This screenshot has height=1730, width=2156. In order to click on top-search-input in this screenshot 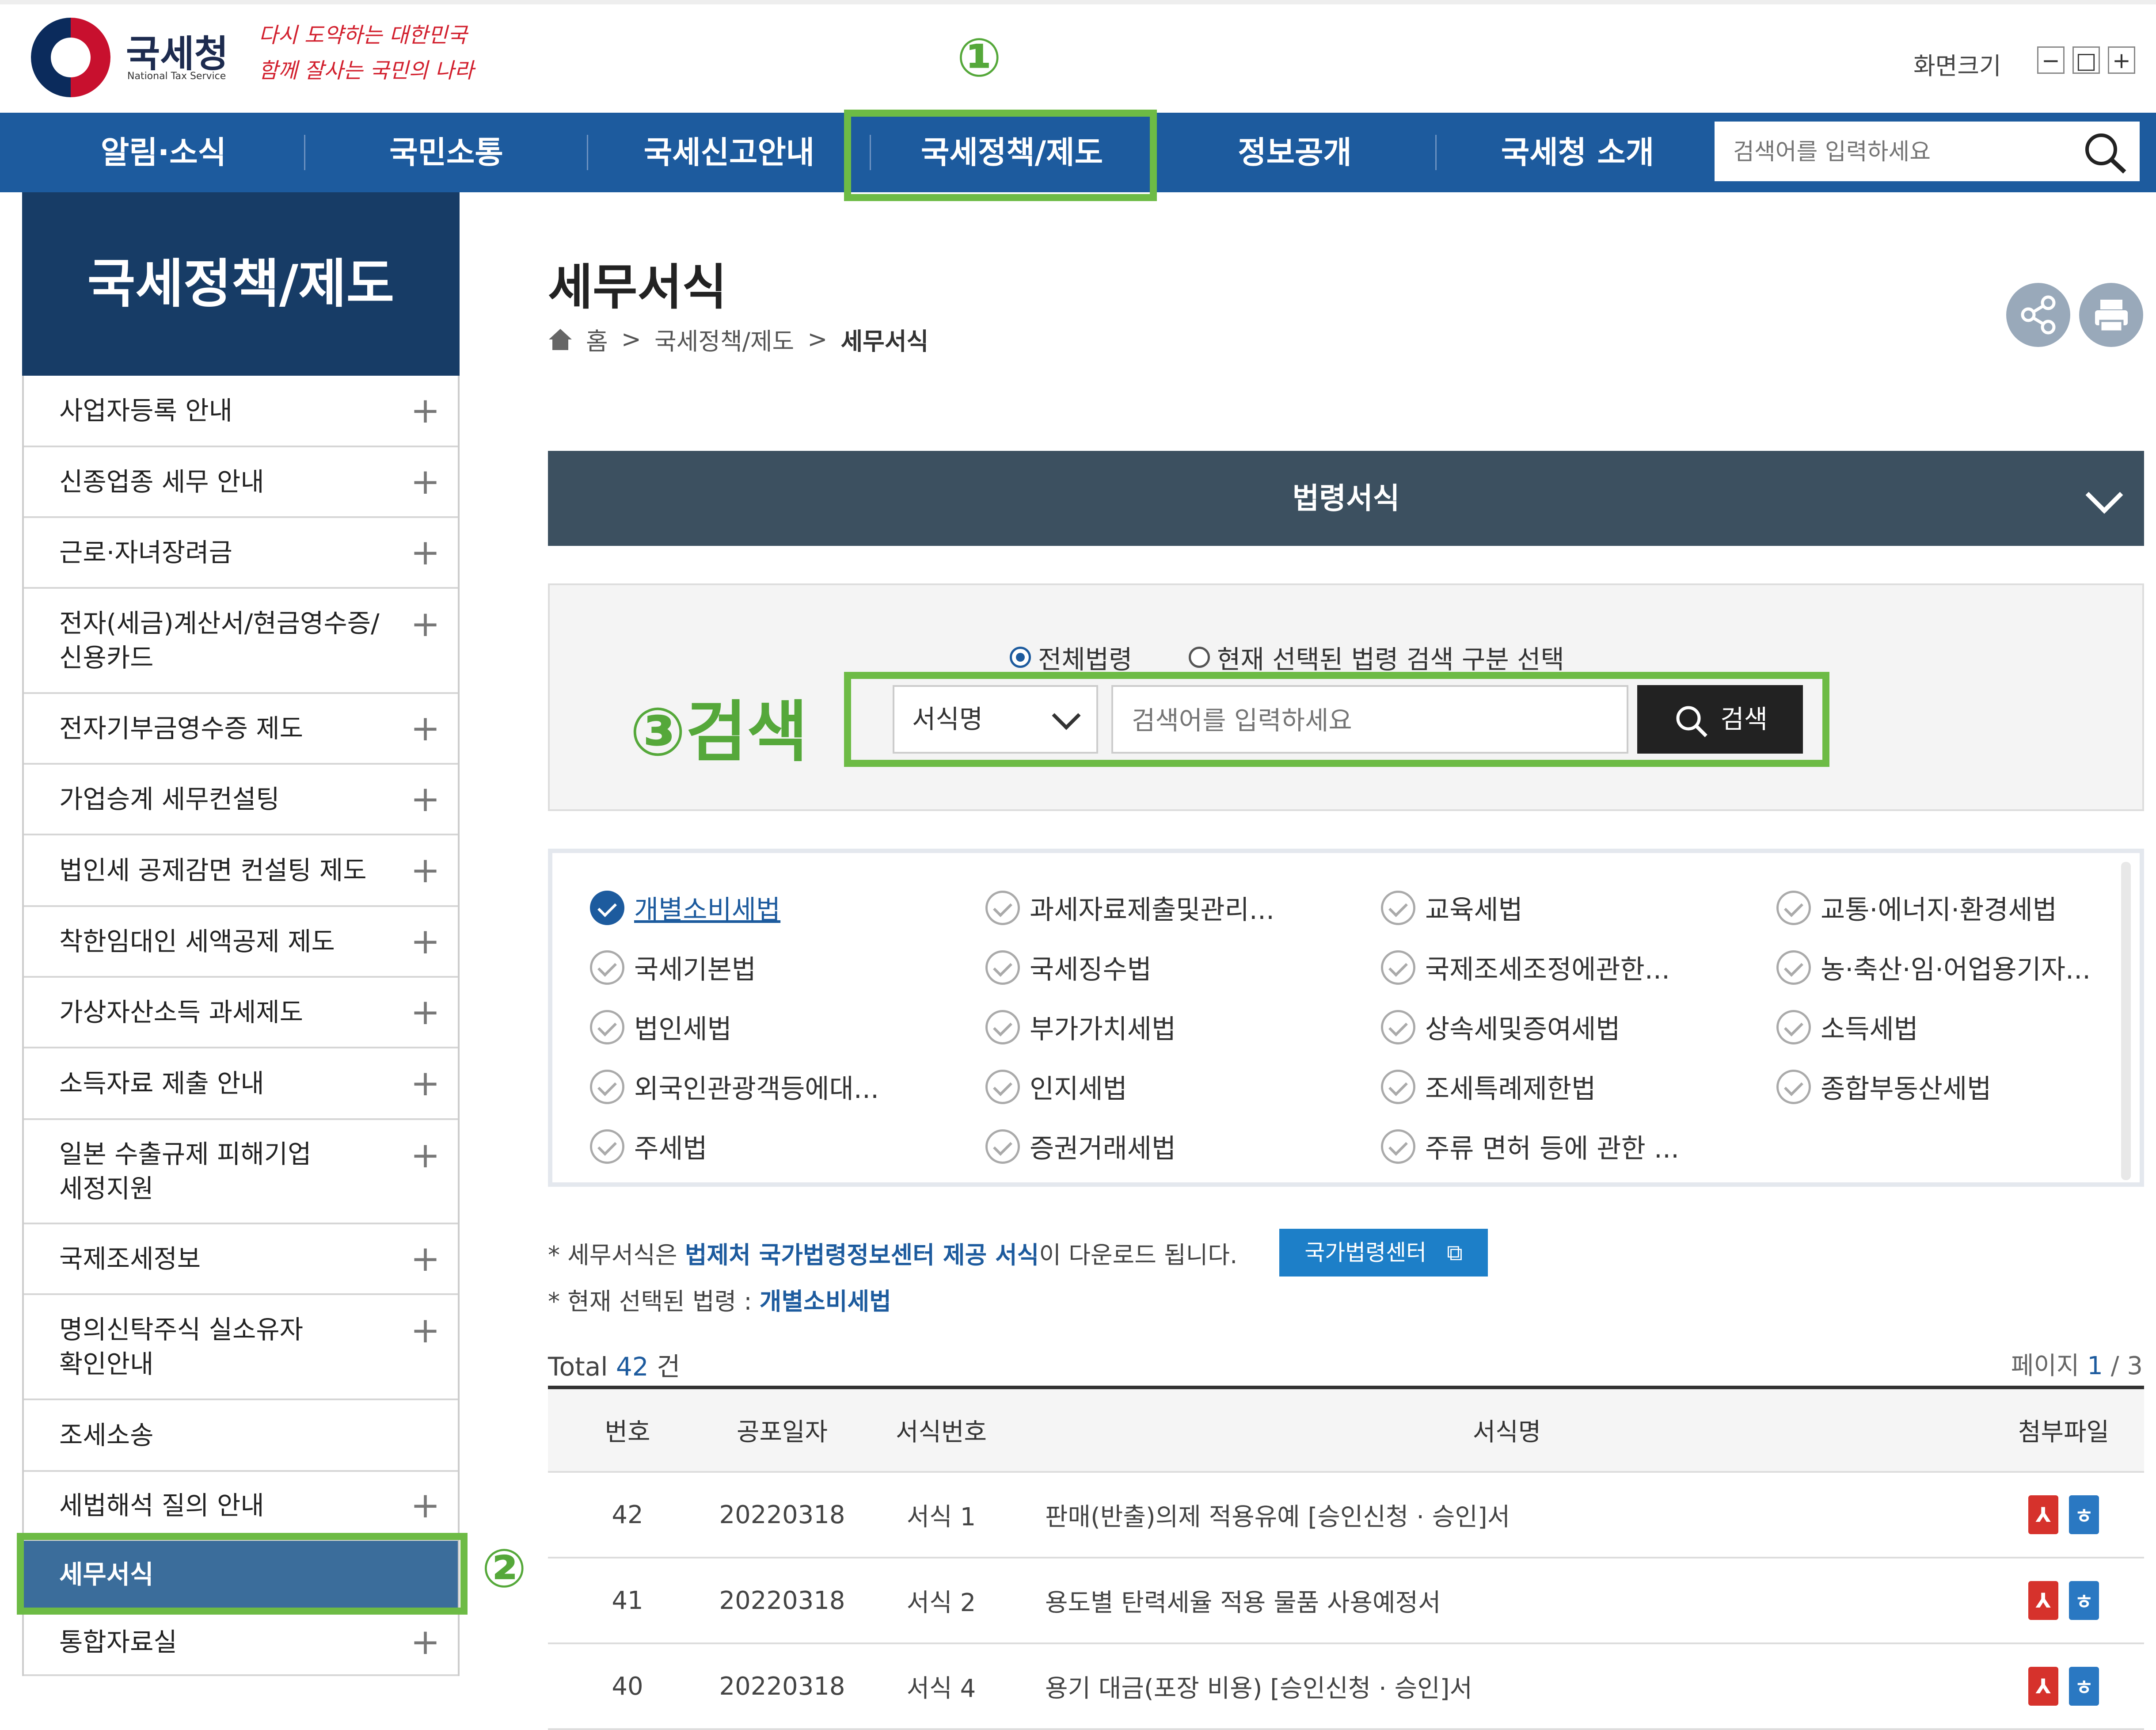, I will do `click(1906, 152)`.